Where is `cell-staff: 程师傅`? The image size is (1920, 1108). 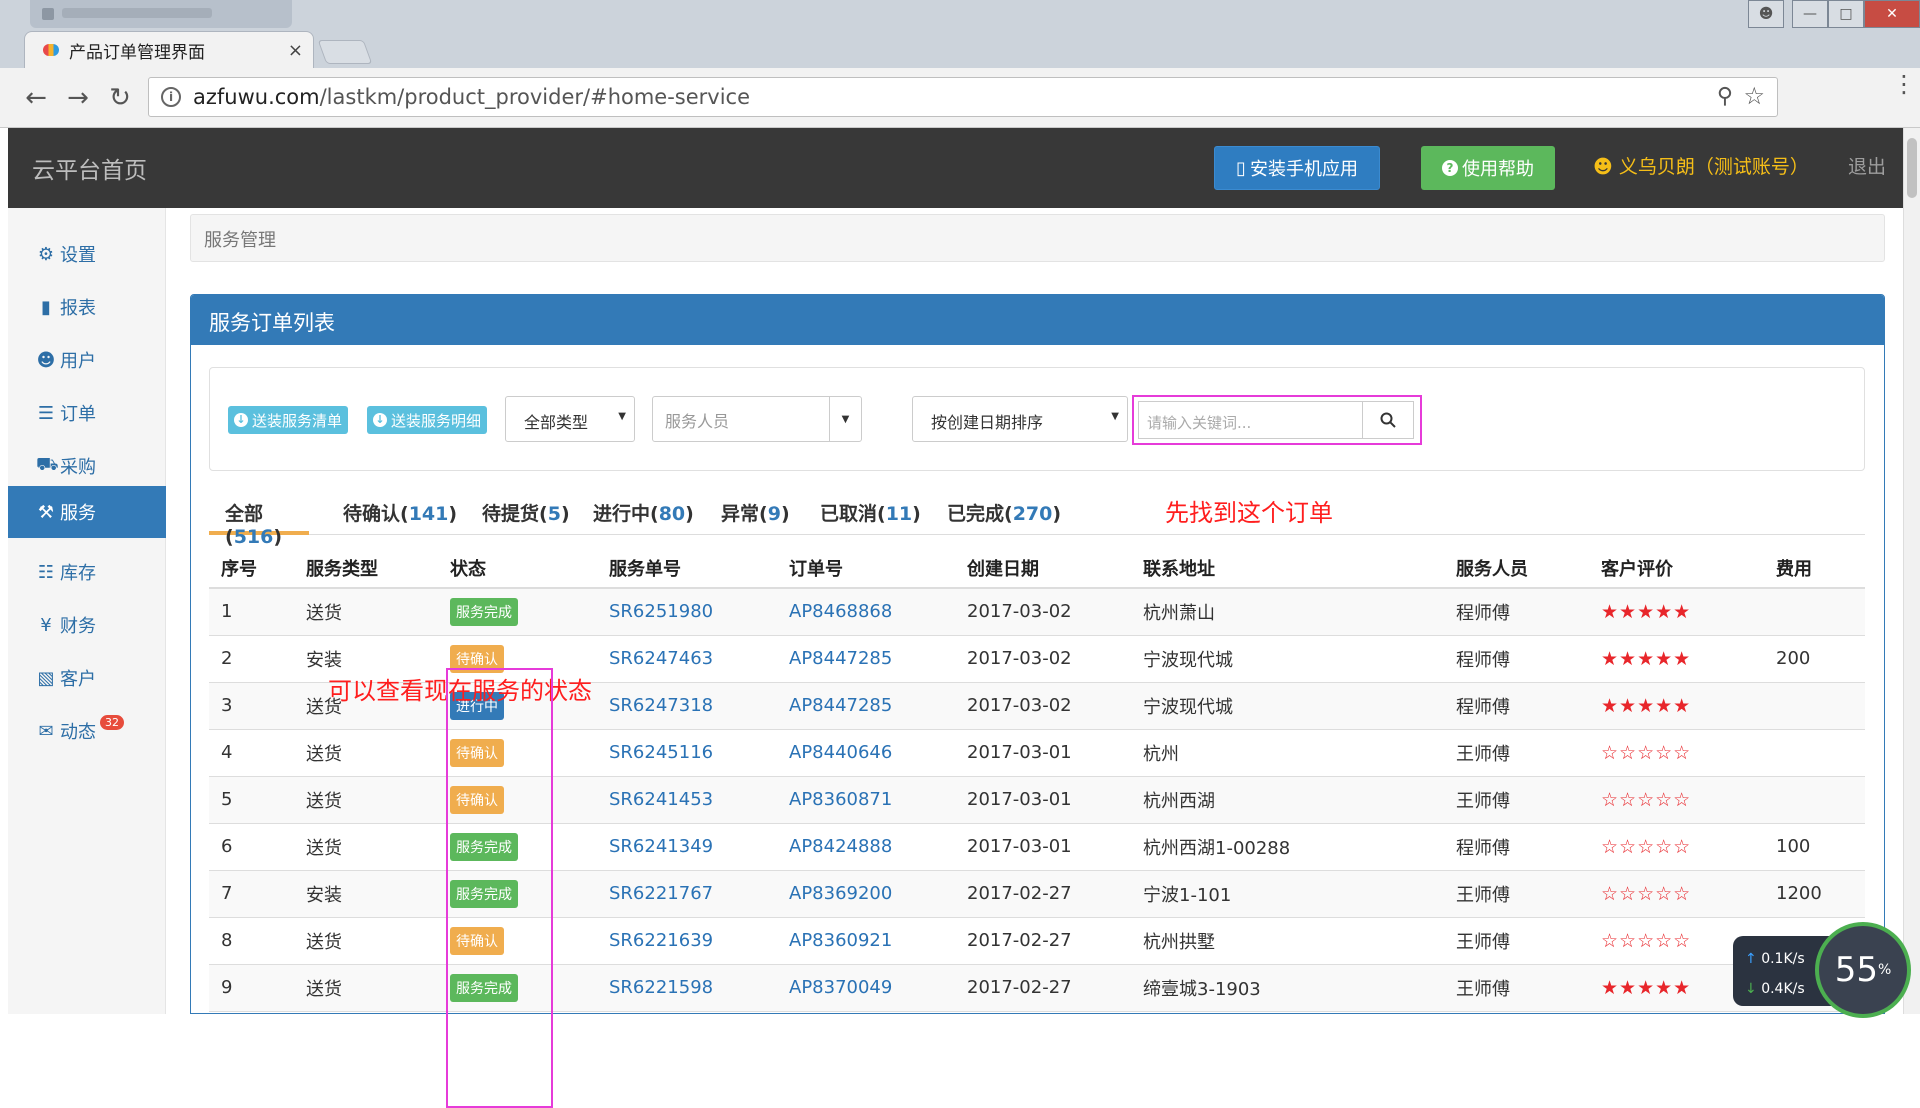
cell-staff: 程师傅 is located at coordinates (1516, 612).